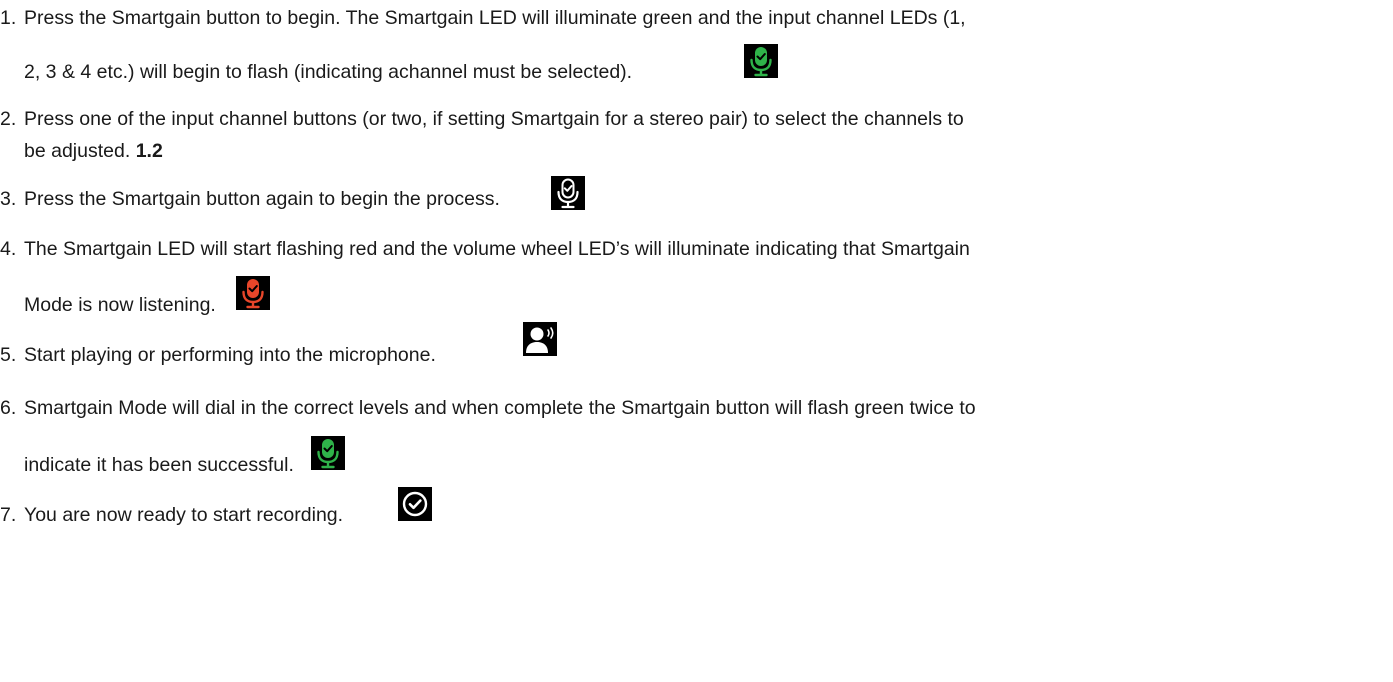  Describe the element at coordinates (8, 18) in the screenshot. I see `step-number: 1.` at that location.